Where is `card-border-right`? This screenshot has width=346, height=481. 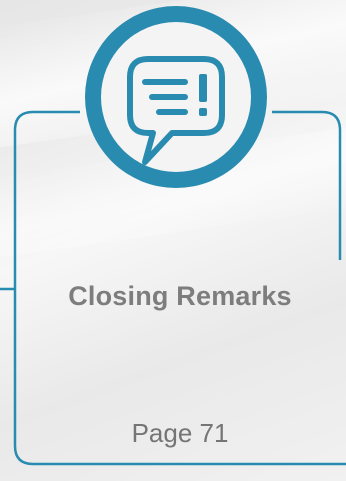 card-border-right is located at coordinates (307, 185).